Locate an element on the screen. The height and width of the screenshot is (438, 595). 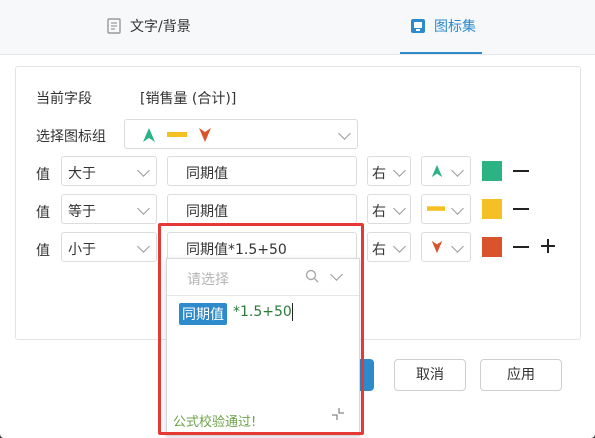
add-rule-button is located at coordinates (548, 246).